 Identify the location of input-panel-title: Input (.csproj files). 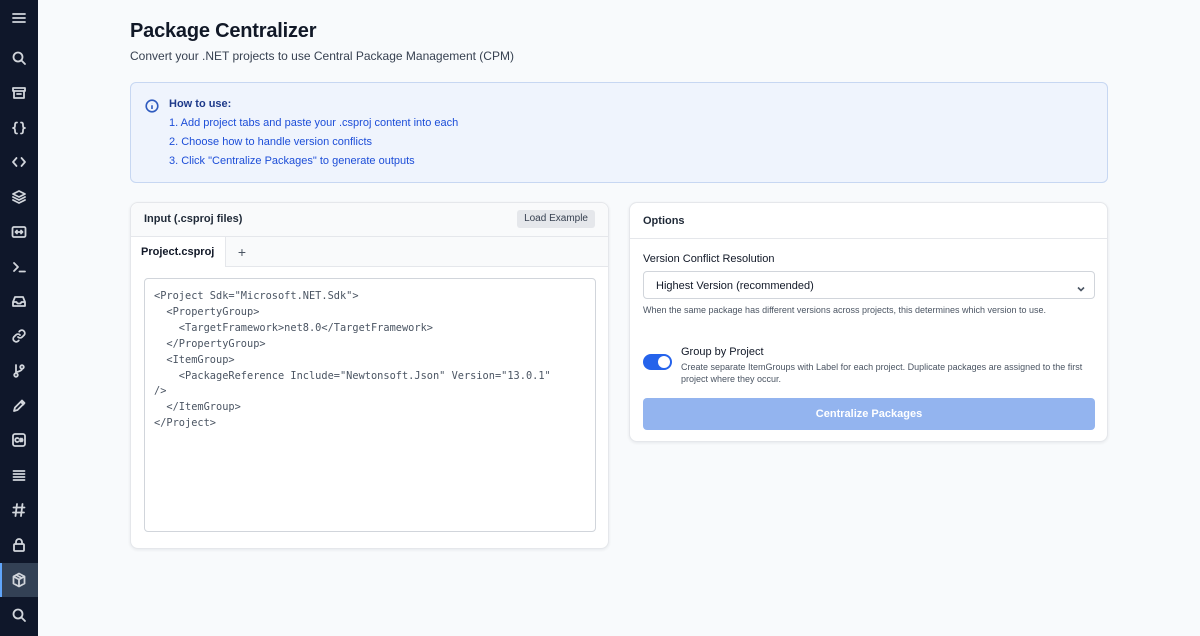
(193, 219).